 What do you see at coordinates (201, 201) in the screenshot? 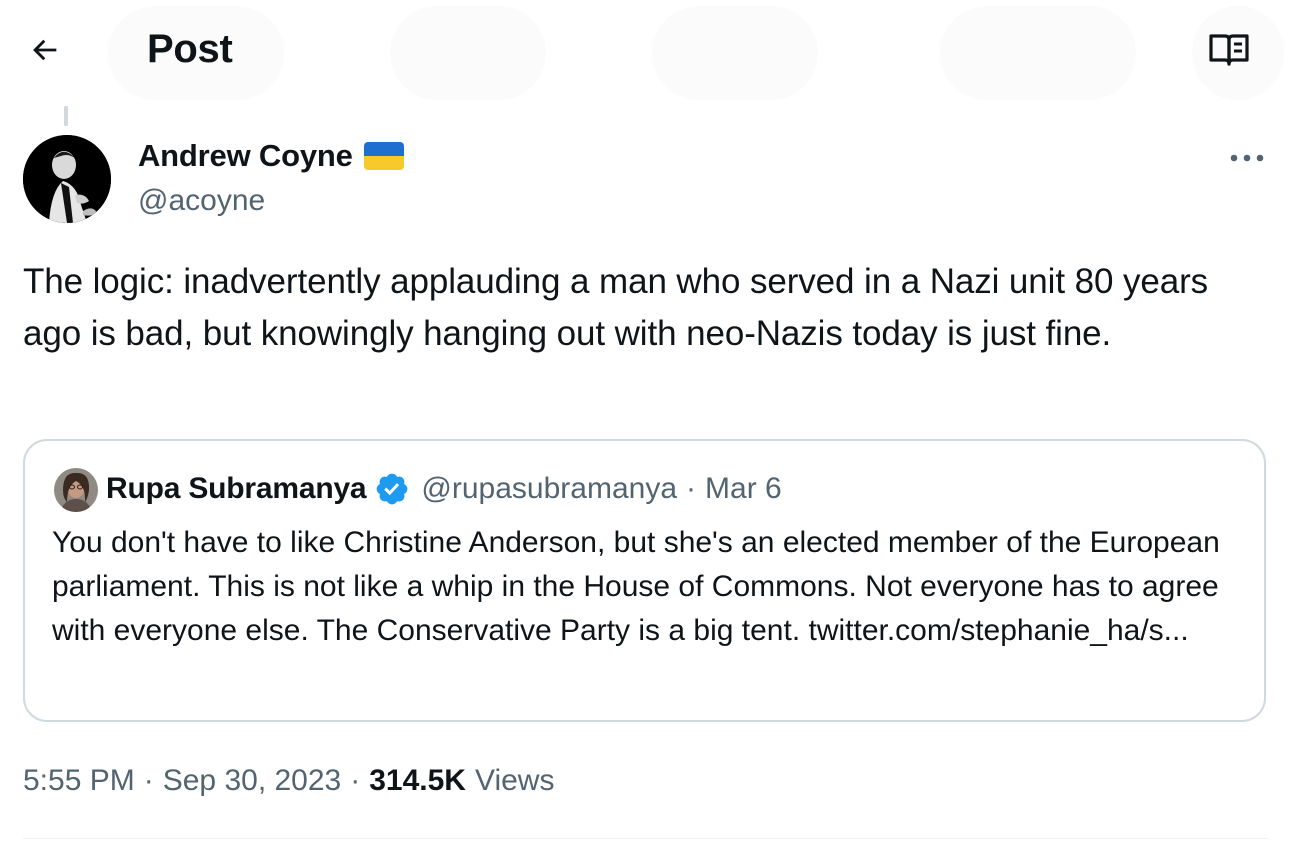
I see `author-handle: @acoyne` at bounding box center [201, 201].